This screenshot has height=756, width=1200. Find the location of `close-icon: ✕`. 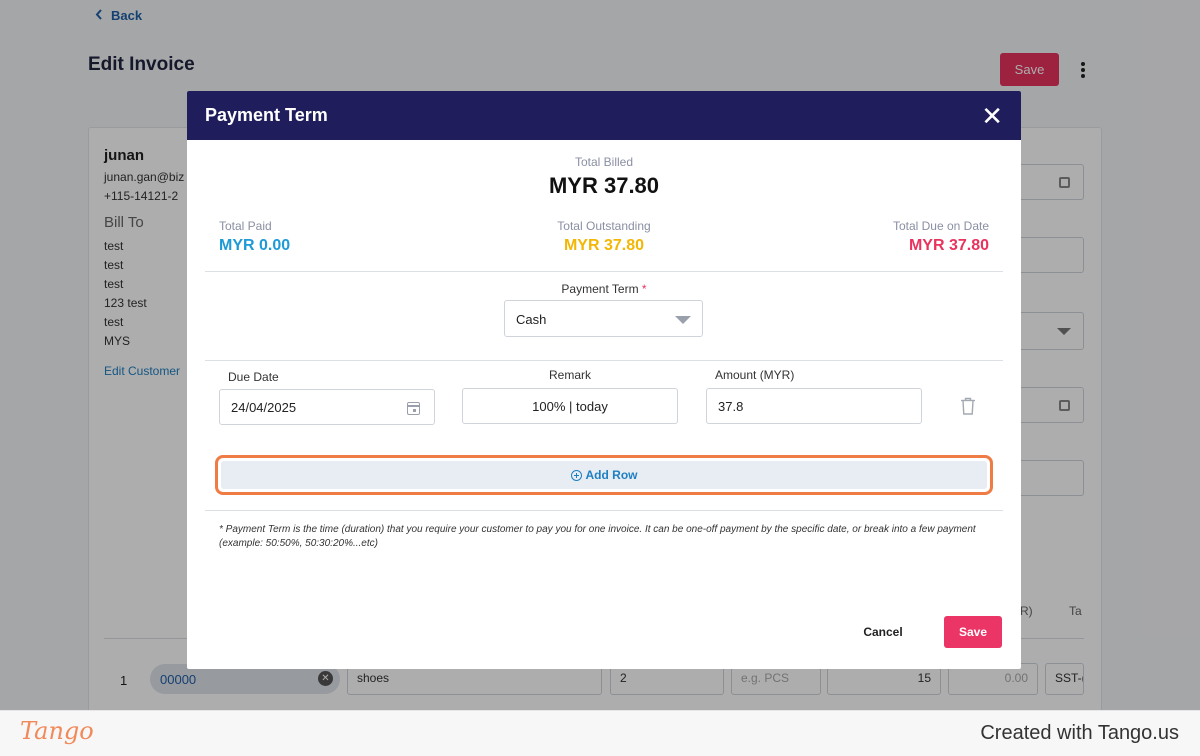

close-icon: ✕ is located at coordinates (992, 116).